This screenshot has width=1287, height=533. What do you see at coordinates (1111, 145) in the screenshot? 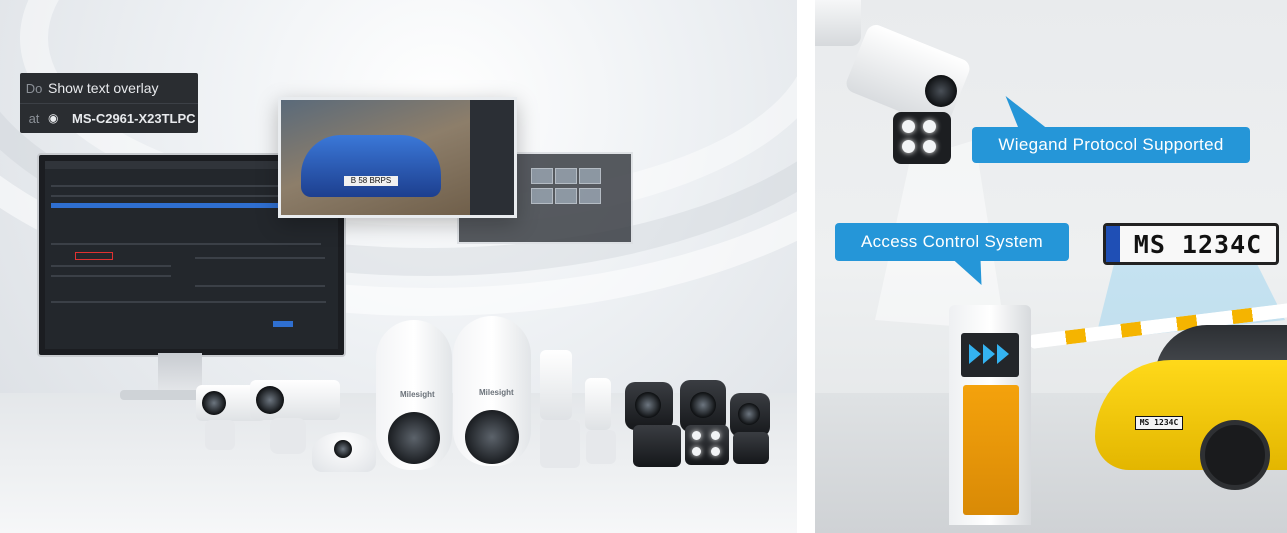
I see `wiegand-callout: Wiegand Protocol Supported` at bounding box center [1111, 145].